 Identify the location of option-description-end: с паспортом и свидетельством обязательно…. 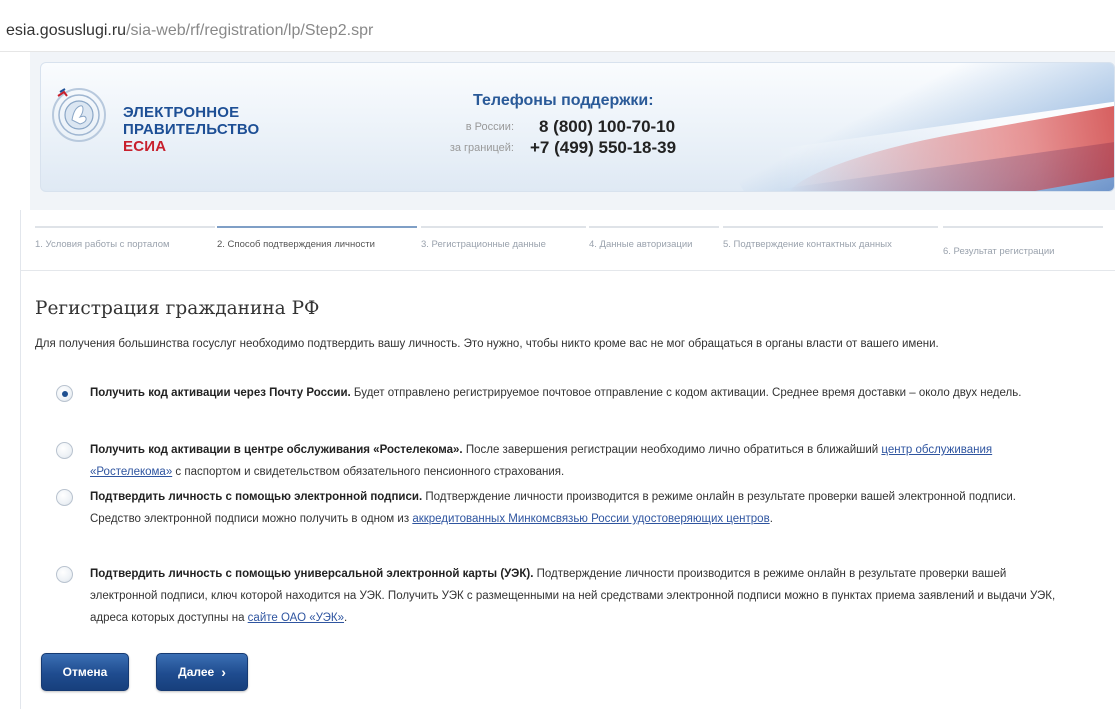
(368, 472).